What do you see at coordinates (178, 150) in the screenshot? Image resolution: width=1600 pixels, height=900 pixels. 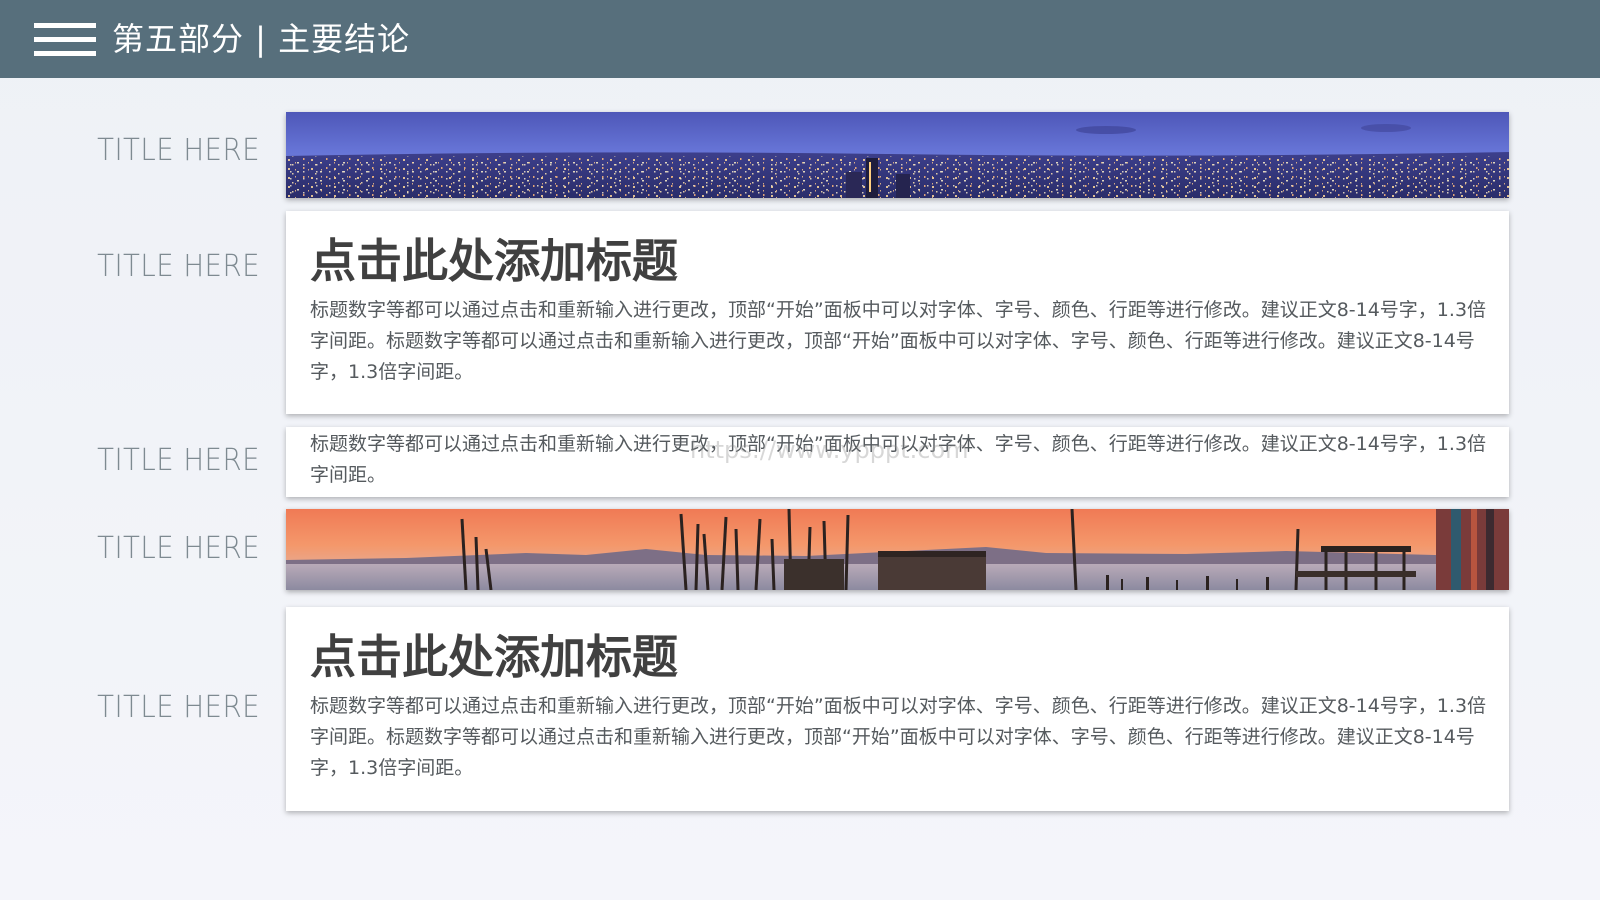 I see `row-label-1: TITLE HERE` at bounding box center [178, 150].